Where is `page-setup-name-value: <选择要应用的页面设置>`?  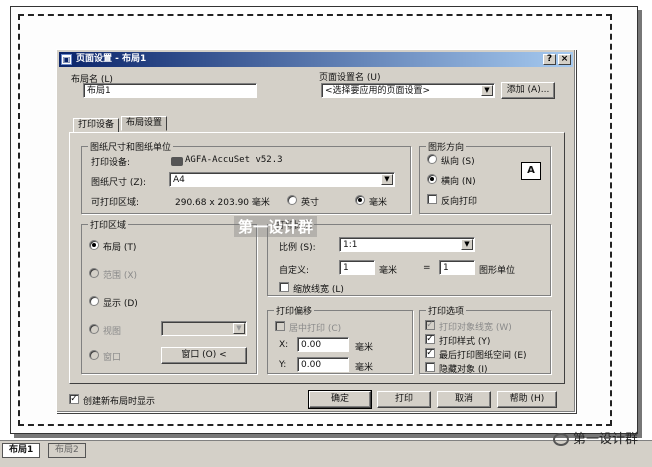
page-setup-name-value: <选择要应用的页面设置> is located at coordinates (378, 91).